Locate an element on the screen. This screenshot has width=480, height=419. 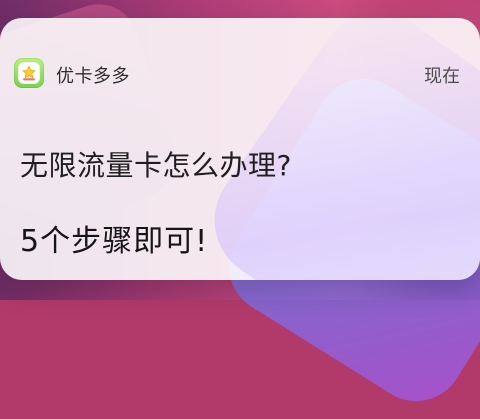
app-name: 优卡多多 is located at coordinates (93, 76).